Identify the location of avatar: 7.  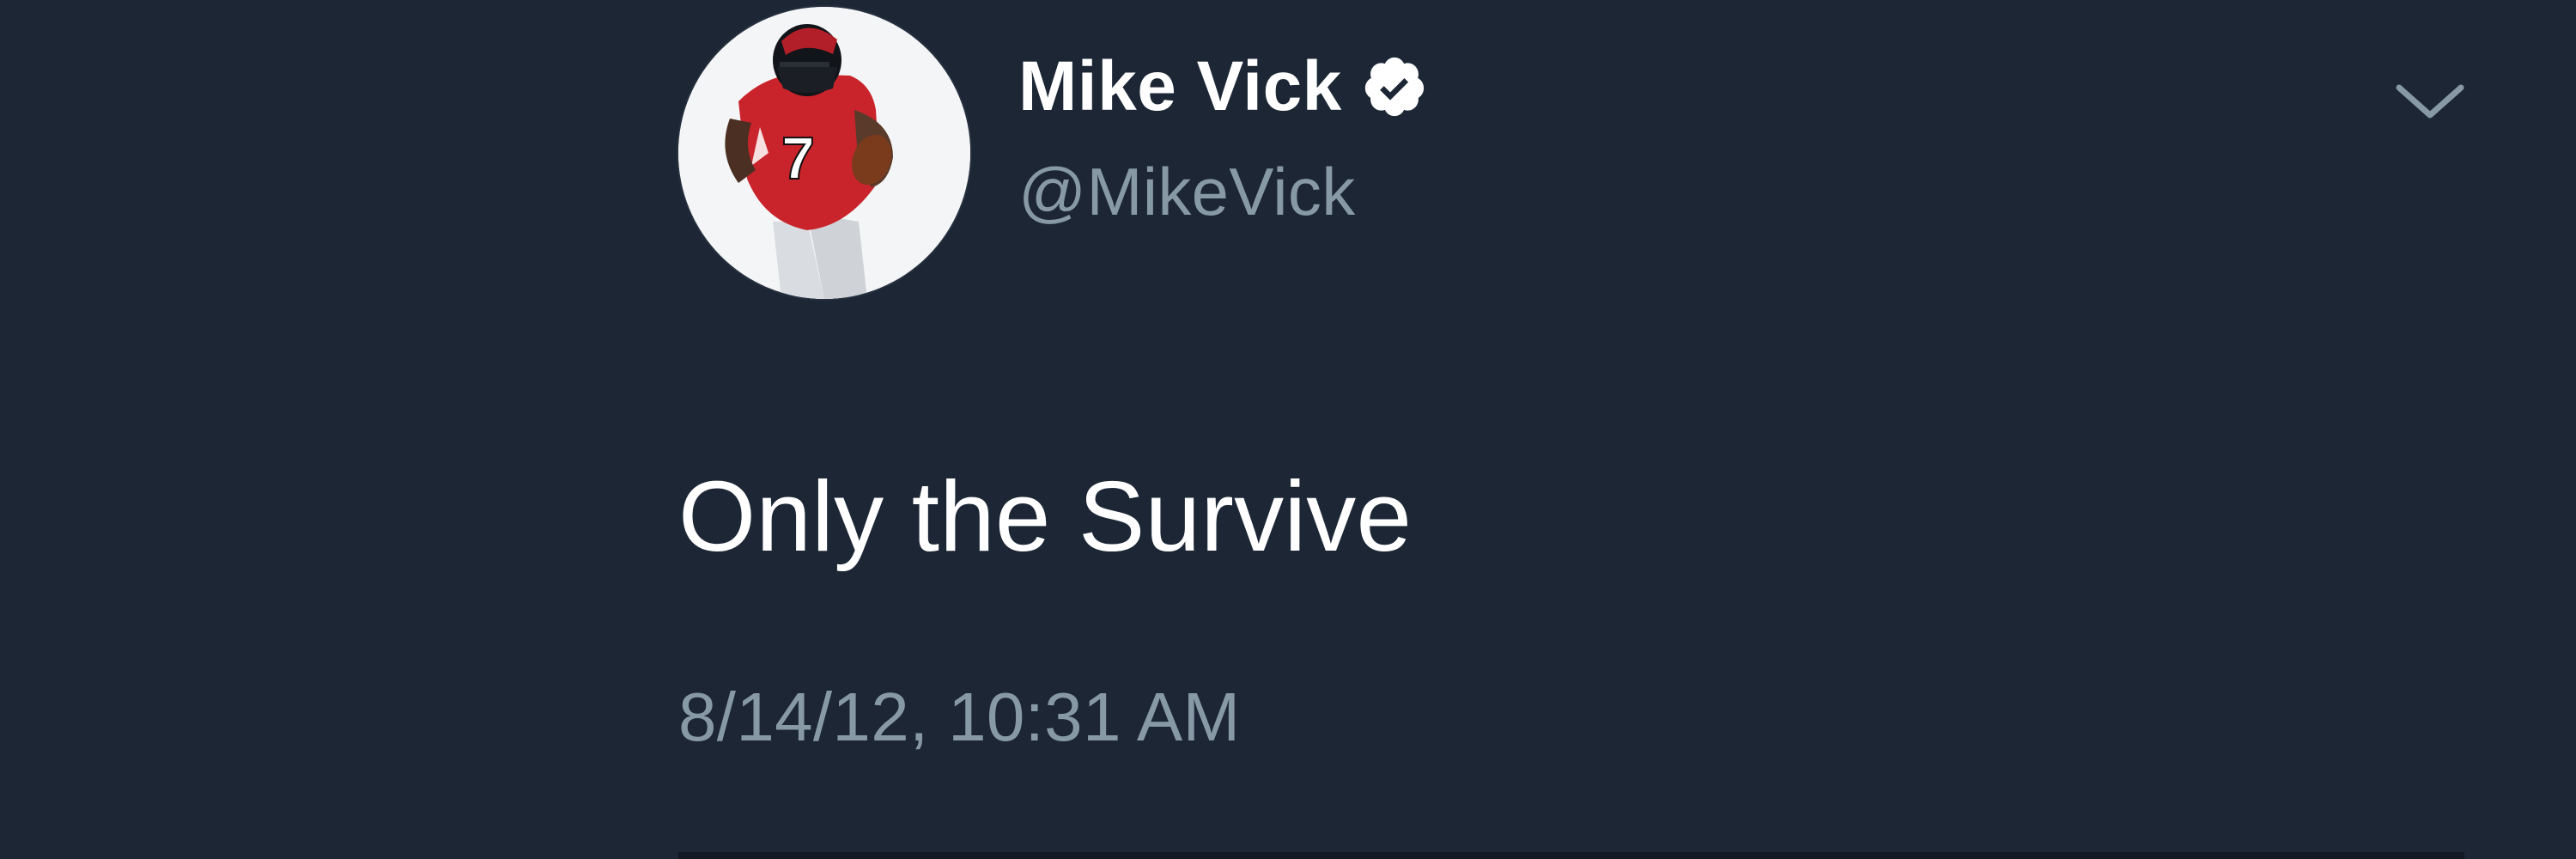
(824, 153).